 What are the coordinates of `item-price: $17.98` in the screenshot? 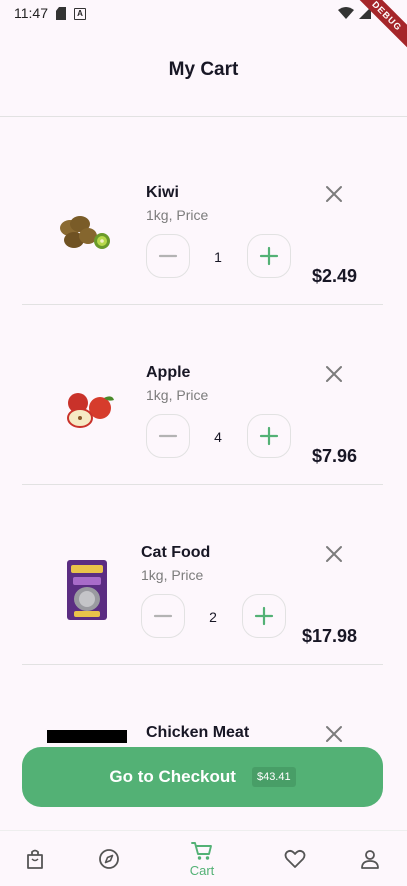 It's located at (329, 636).